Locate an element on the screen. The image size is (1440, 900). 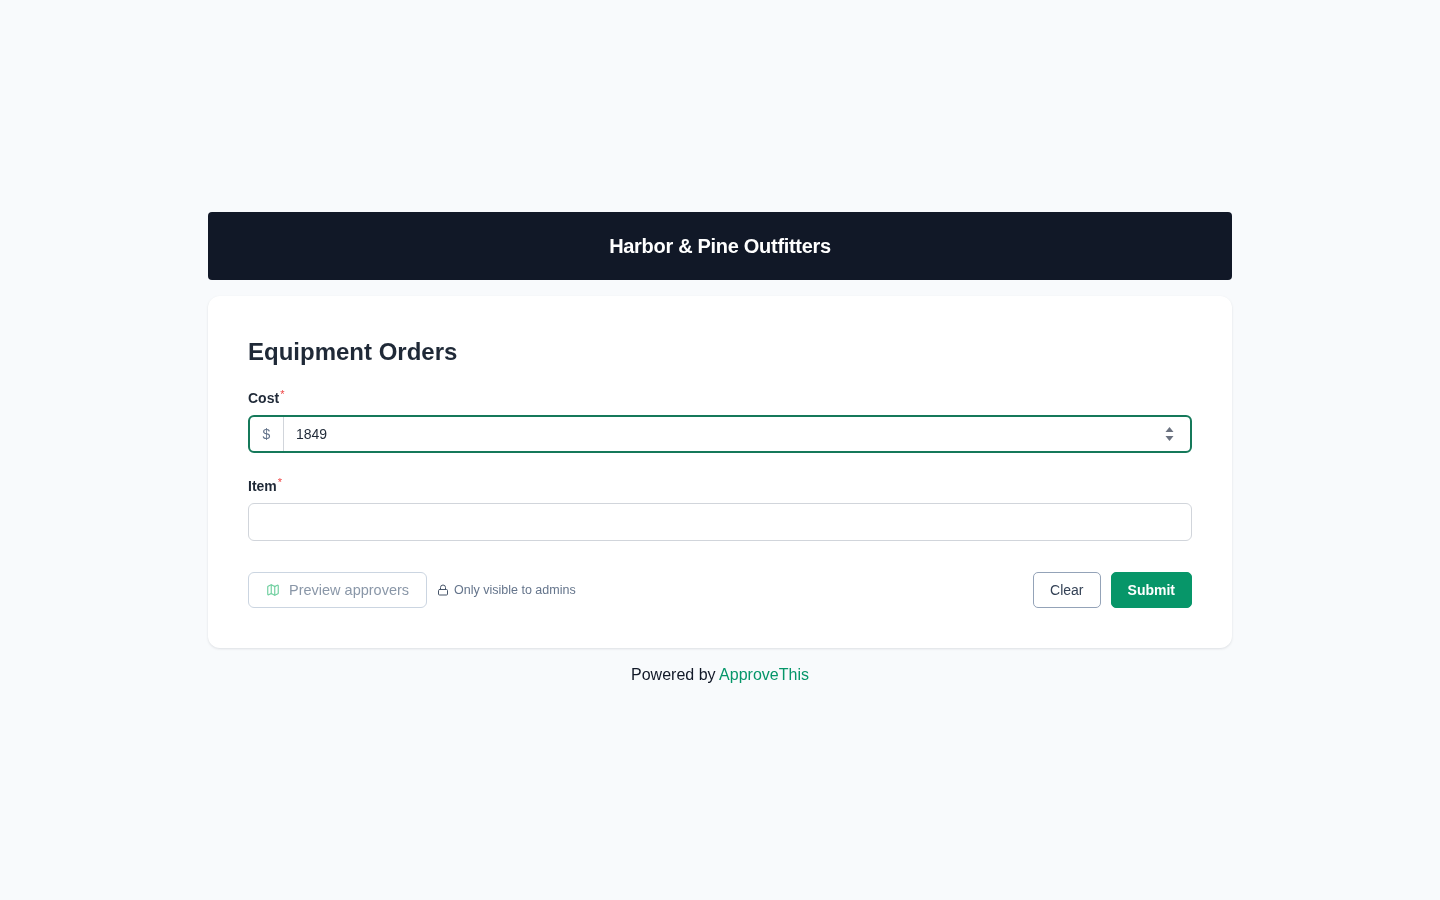
form-title: Equipment Orders is located at coordinates (353, 352).